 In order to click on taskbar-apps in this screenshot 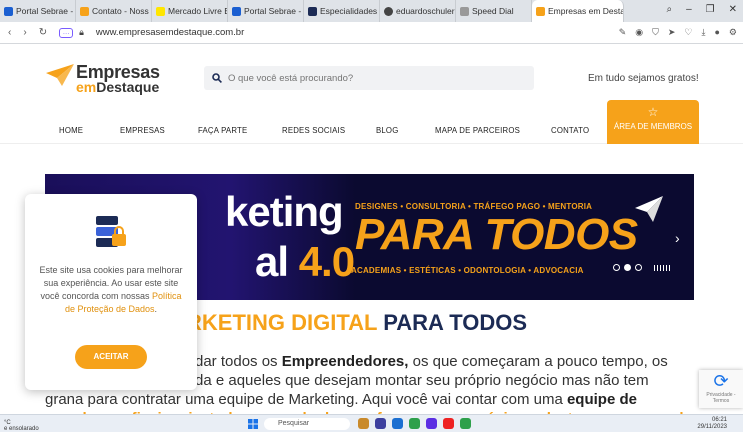, I will do `click(414, 423)`.